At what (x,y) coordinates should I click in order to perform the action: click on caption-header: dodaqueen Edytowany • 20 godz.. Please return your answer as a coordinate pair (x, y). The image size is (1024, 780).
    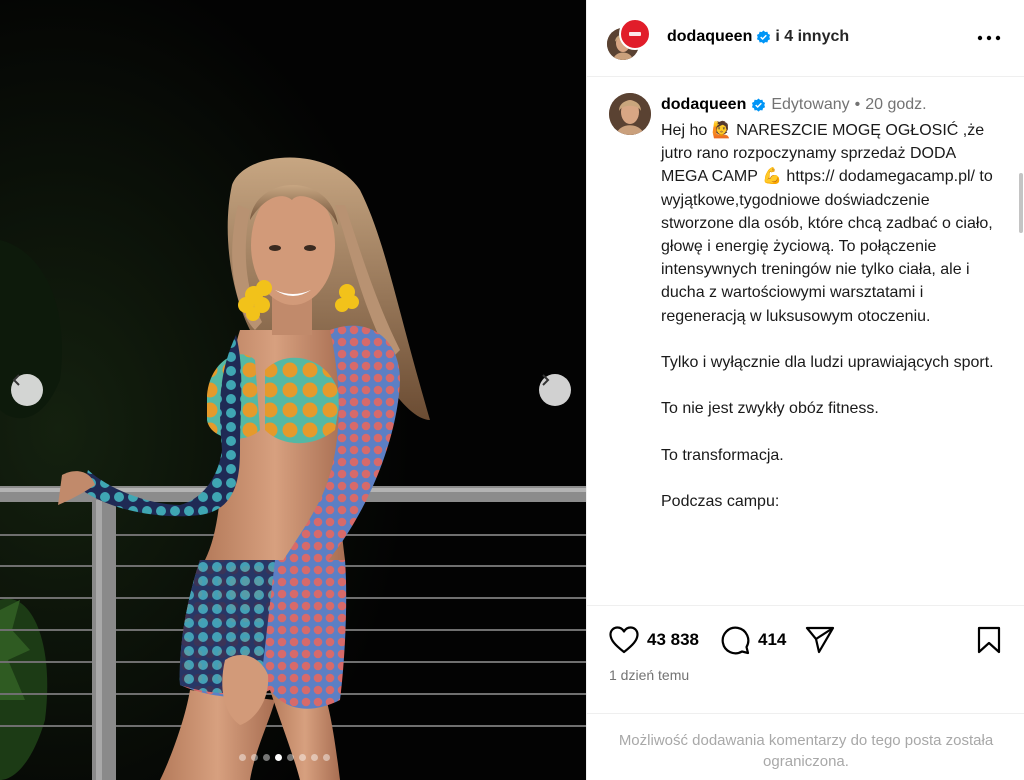
    Looking at the image, I should click on (794, 105).